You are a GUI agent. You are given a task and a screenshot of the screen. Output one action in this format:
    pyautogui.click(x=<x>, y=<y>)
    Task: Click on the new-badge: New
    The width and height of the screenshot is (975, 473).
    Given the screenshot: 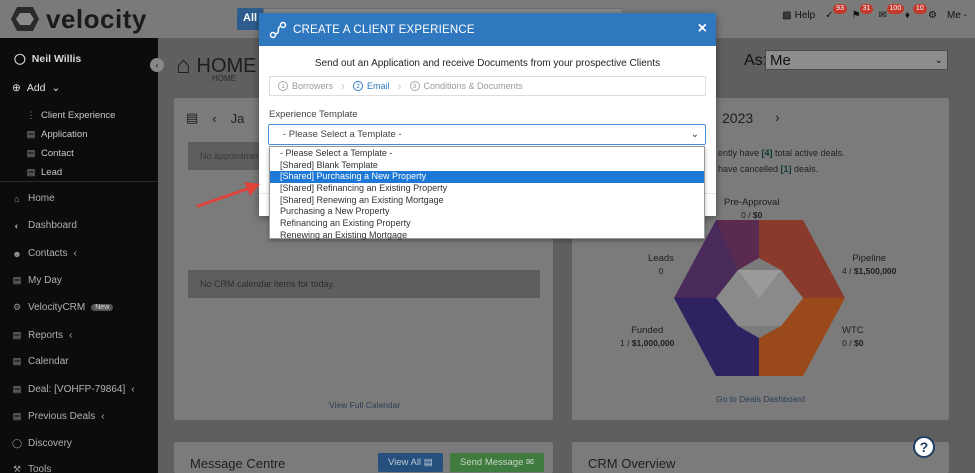 What is the action you would take?
    pyautogui.click(x=102, y=307)
    